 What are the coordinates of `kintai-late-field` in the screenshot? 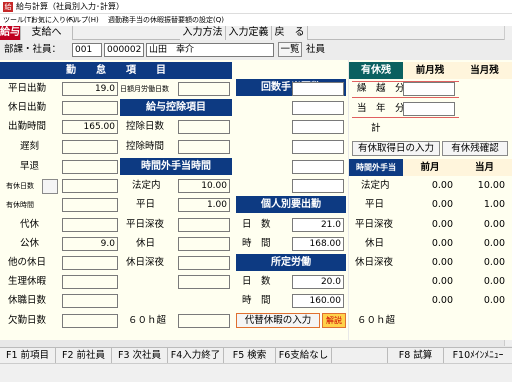 It's located at (90, 147).